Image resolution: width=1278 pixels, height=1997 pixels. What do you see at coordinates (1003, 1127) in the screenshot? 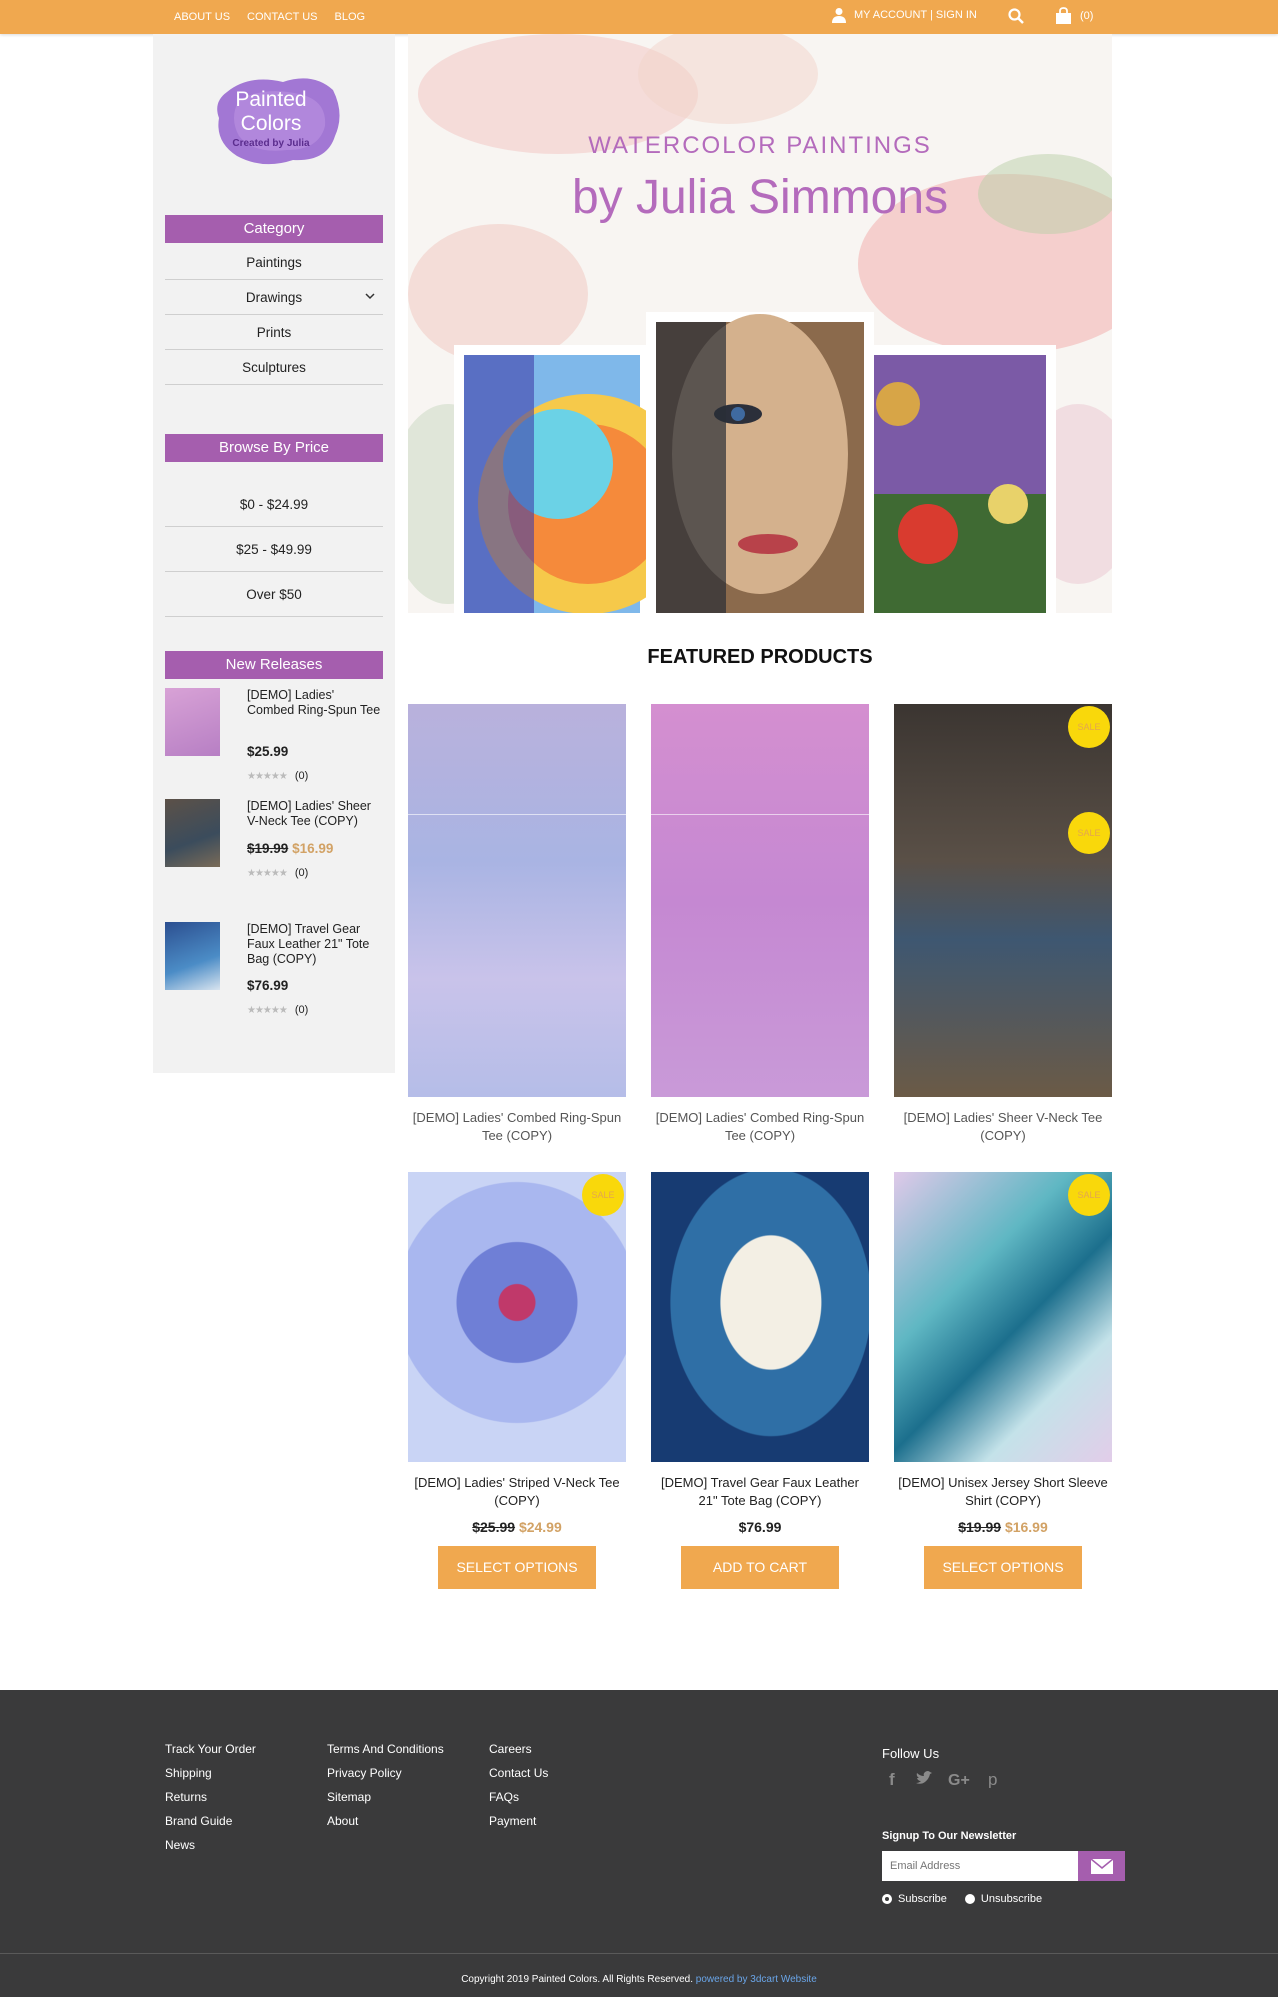
I see `product-name: [DEMO] Ladies' Sheer V-Neck Tee (COPY)` at bounding box center [1003, 1127].